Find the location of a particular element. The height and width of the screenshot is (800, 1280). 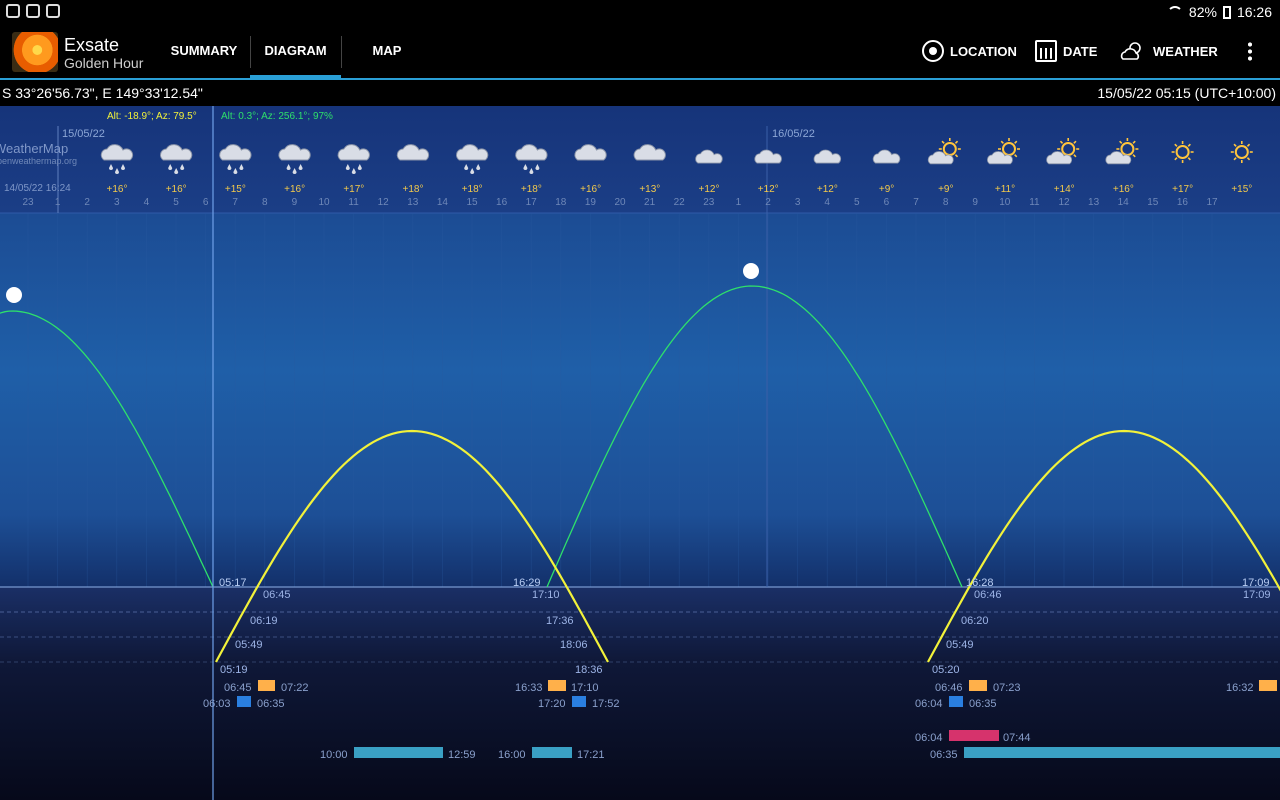

hour-tick: 16 is located at coordinates (502, 202).